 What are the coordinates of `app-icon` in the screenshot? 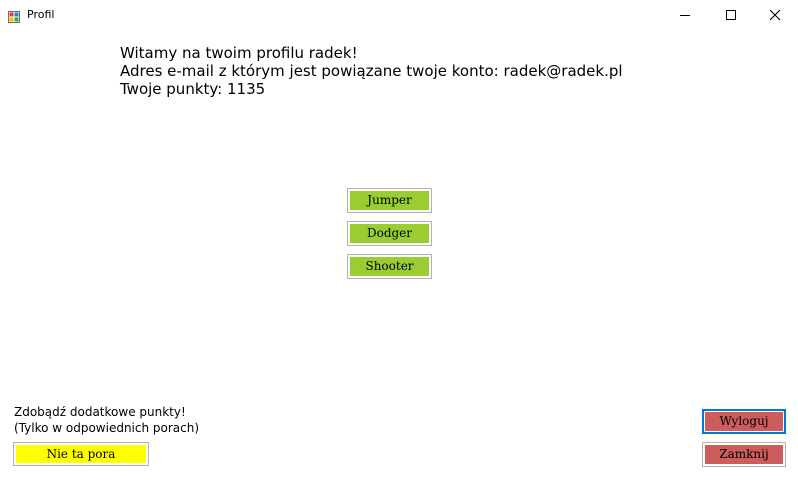 It's located at (14, 15).